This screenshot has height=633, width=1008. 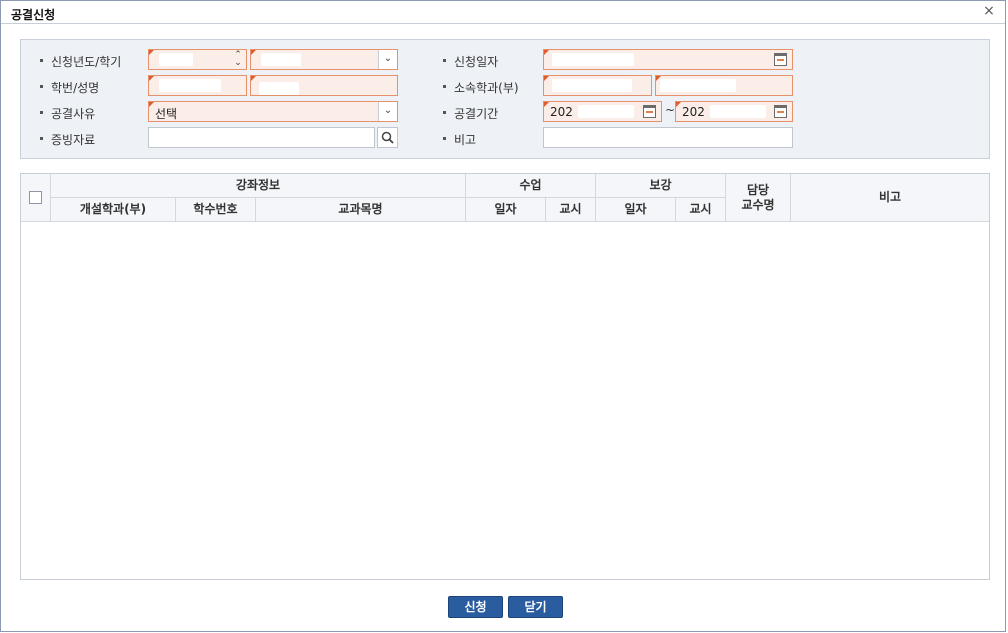 I want to click on apply-button: 신청, so click(x=475, y=607).